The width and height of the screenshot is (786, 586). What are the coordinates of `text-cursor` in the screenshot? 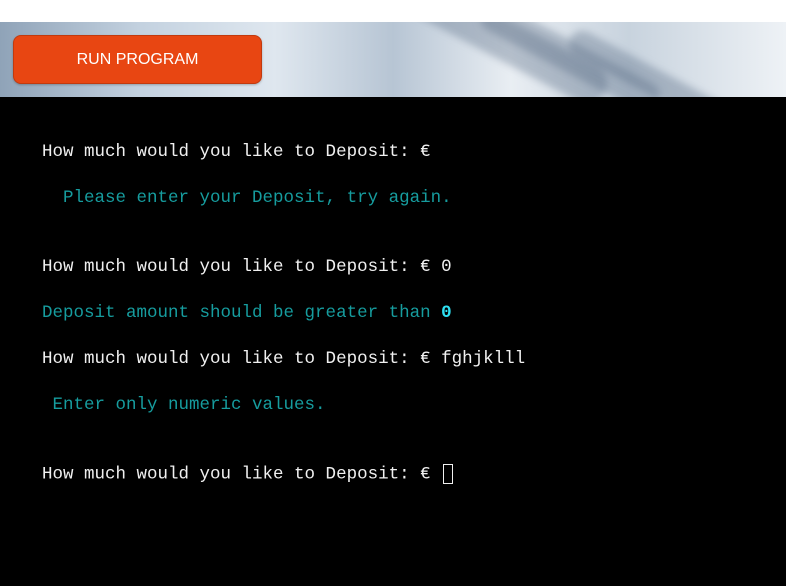 It's located at (448, 474).